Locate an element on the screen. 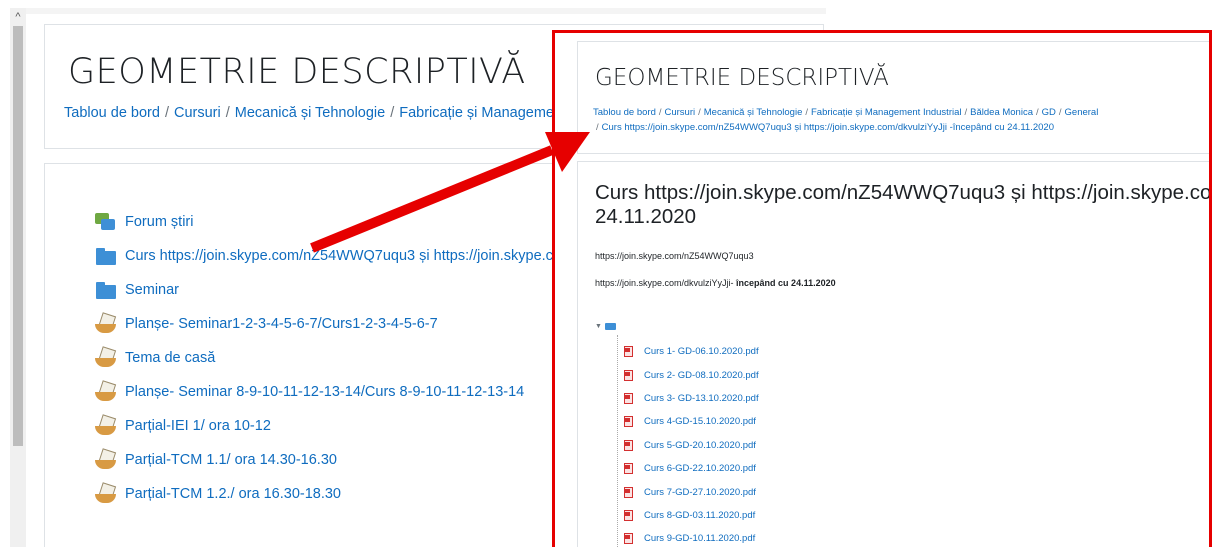 The height and width of the screenshot is (547, 1212). activity-assignment: Parțial-TCM 1.1/ ora 14.30-16.30 is located at coordinates (334, 460).